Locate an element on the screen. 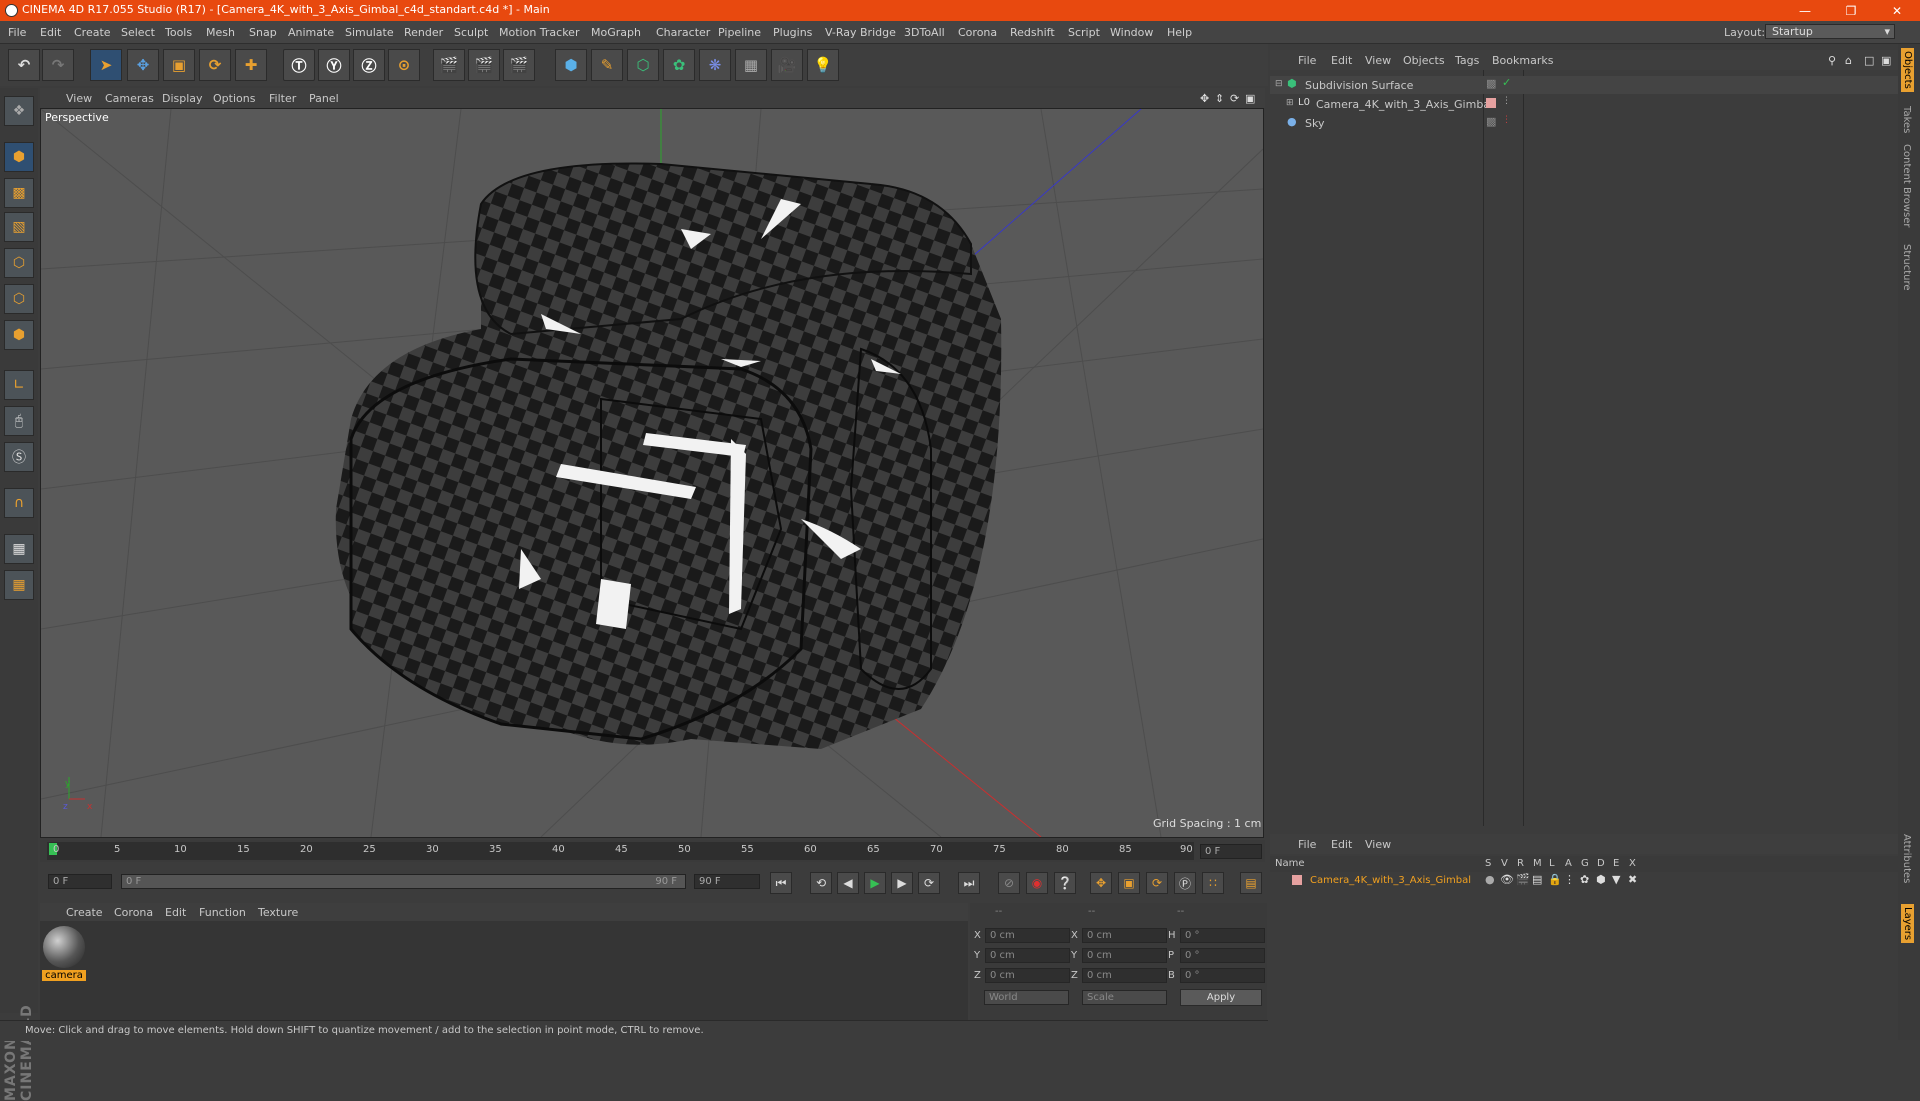  object-menu-view: View is located at coordinates (1378, 60).